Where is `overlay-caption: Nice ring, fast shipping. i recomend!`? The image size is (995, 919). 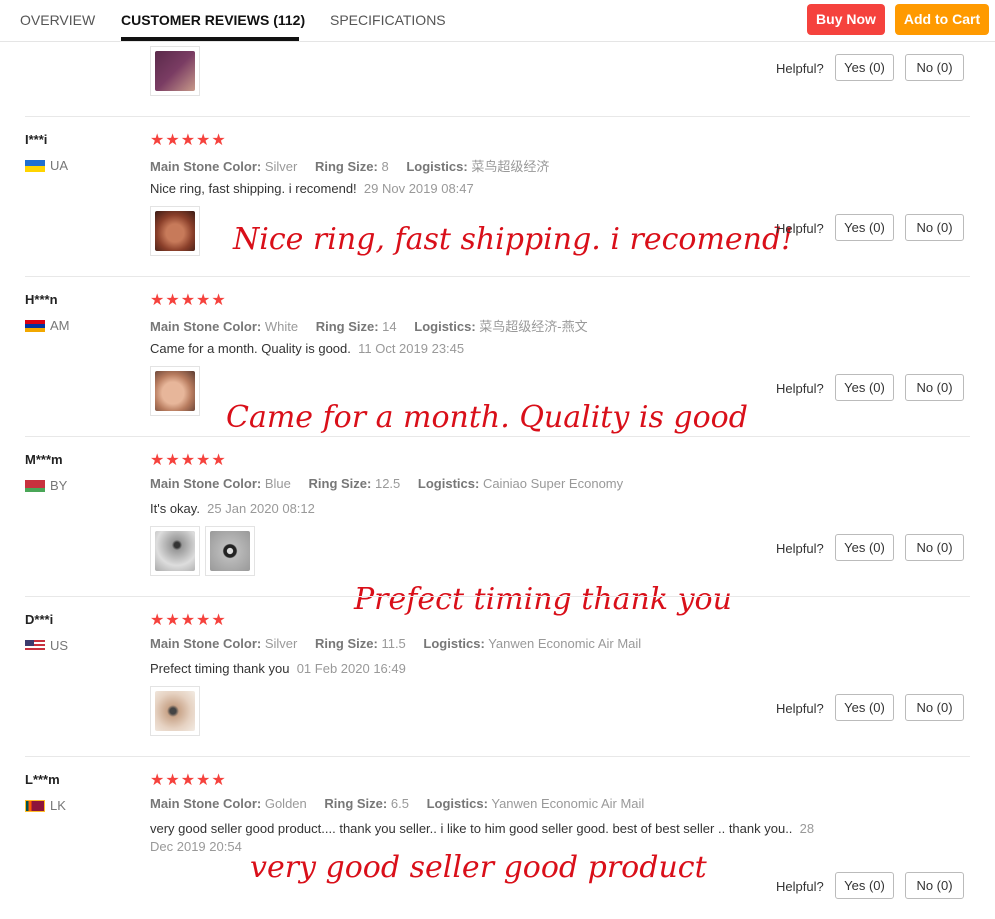
overlay-caption: Nice ring, fast shipping. i recomend! is located at coordinates (513, 239).